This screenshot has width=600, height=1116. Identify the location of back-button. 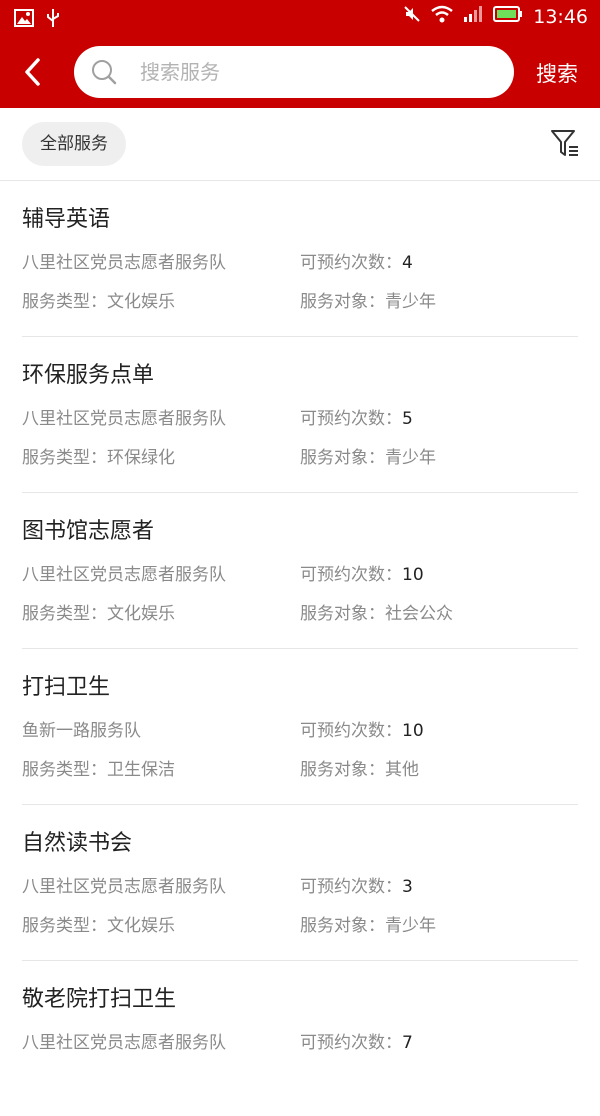
(34, 72).